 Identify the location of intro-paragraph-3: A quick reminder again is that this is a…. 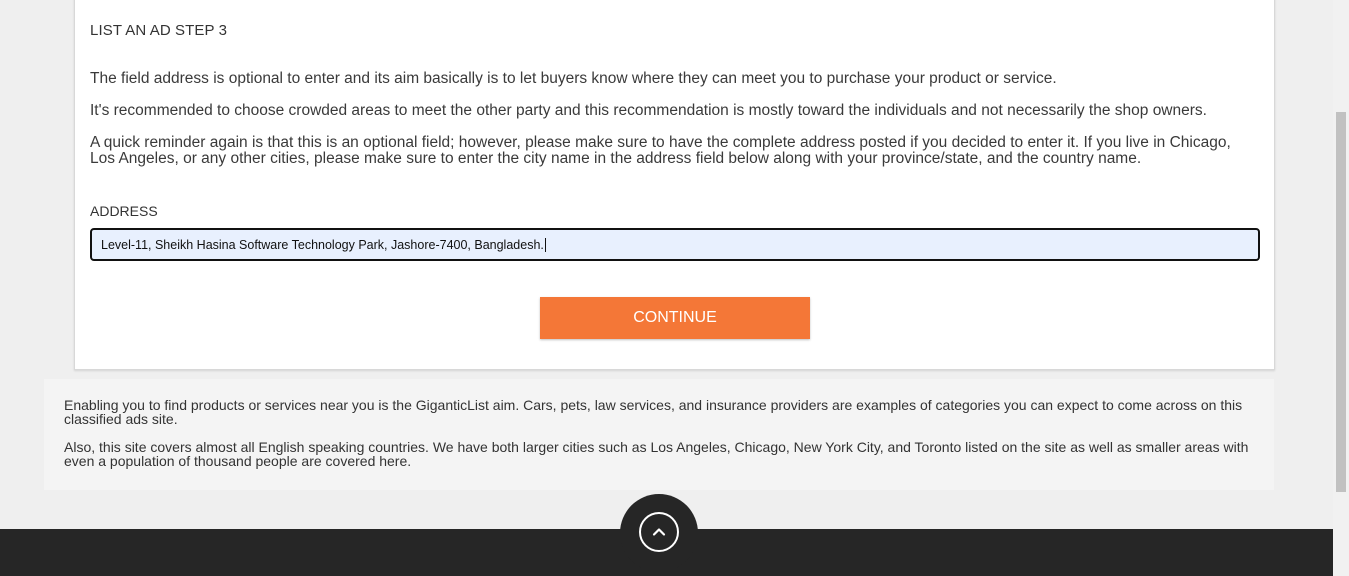
(660, 150).